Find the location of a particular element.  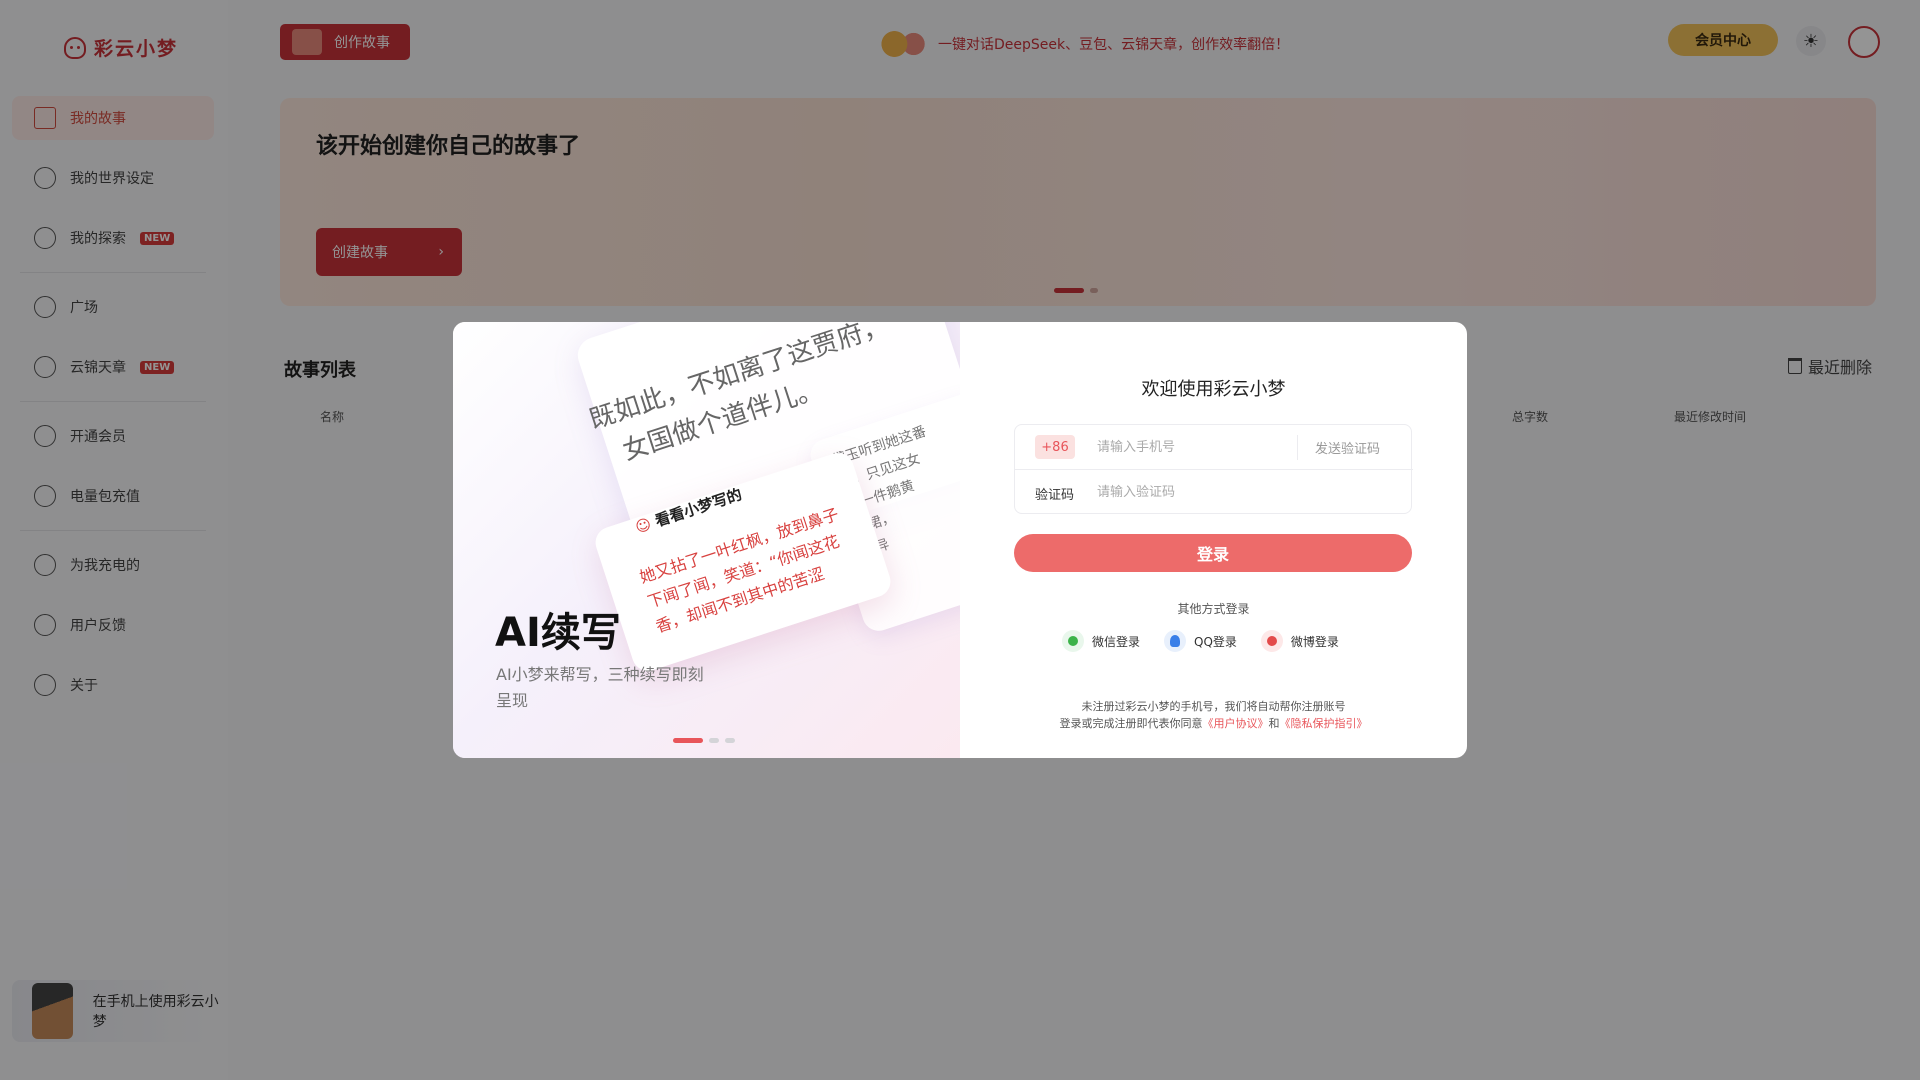

wechat-login-button: 微信登录 is located at coordinates (1101, 641).